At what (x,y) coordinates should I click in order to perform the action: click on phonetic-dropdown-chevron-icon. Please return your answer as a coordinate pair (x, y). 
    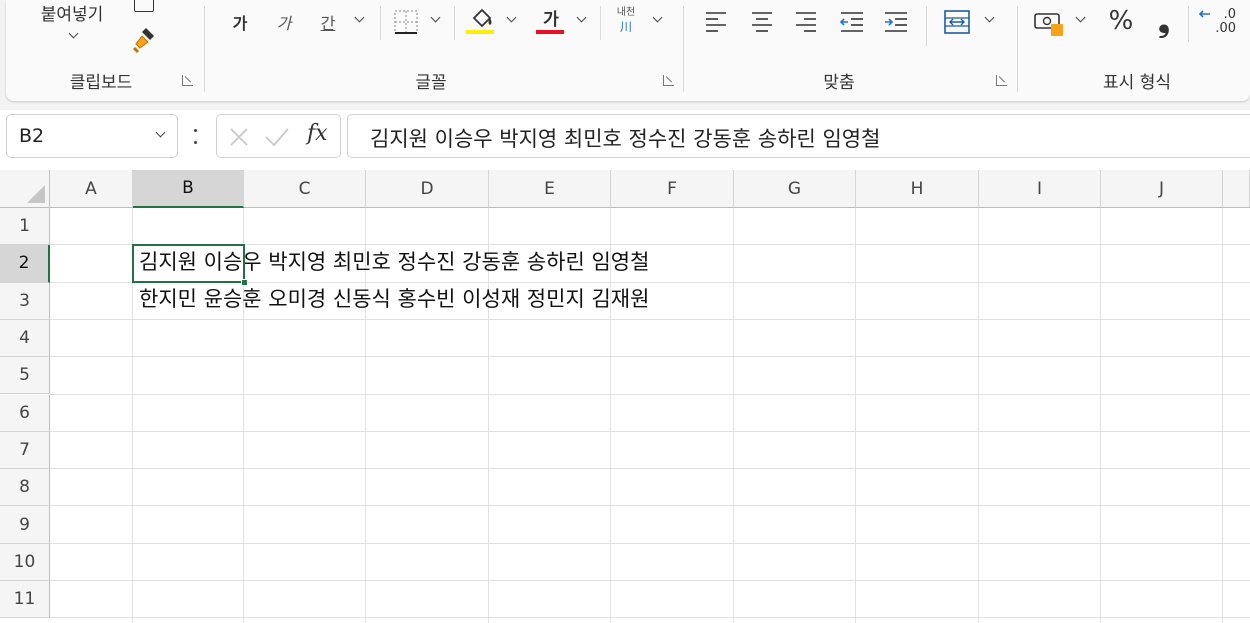
    Looking at the image, I should click on (657, 17).